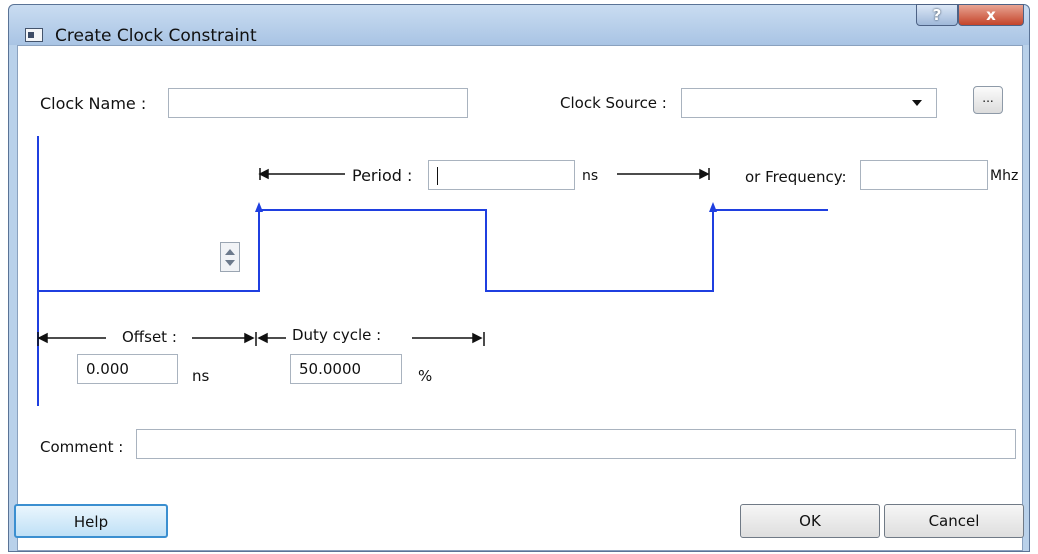  Describe the element at coordinates (917, 103) in the screenshot. I see `chevron-down-icon` at that location.